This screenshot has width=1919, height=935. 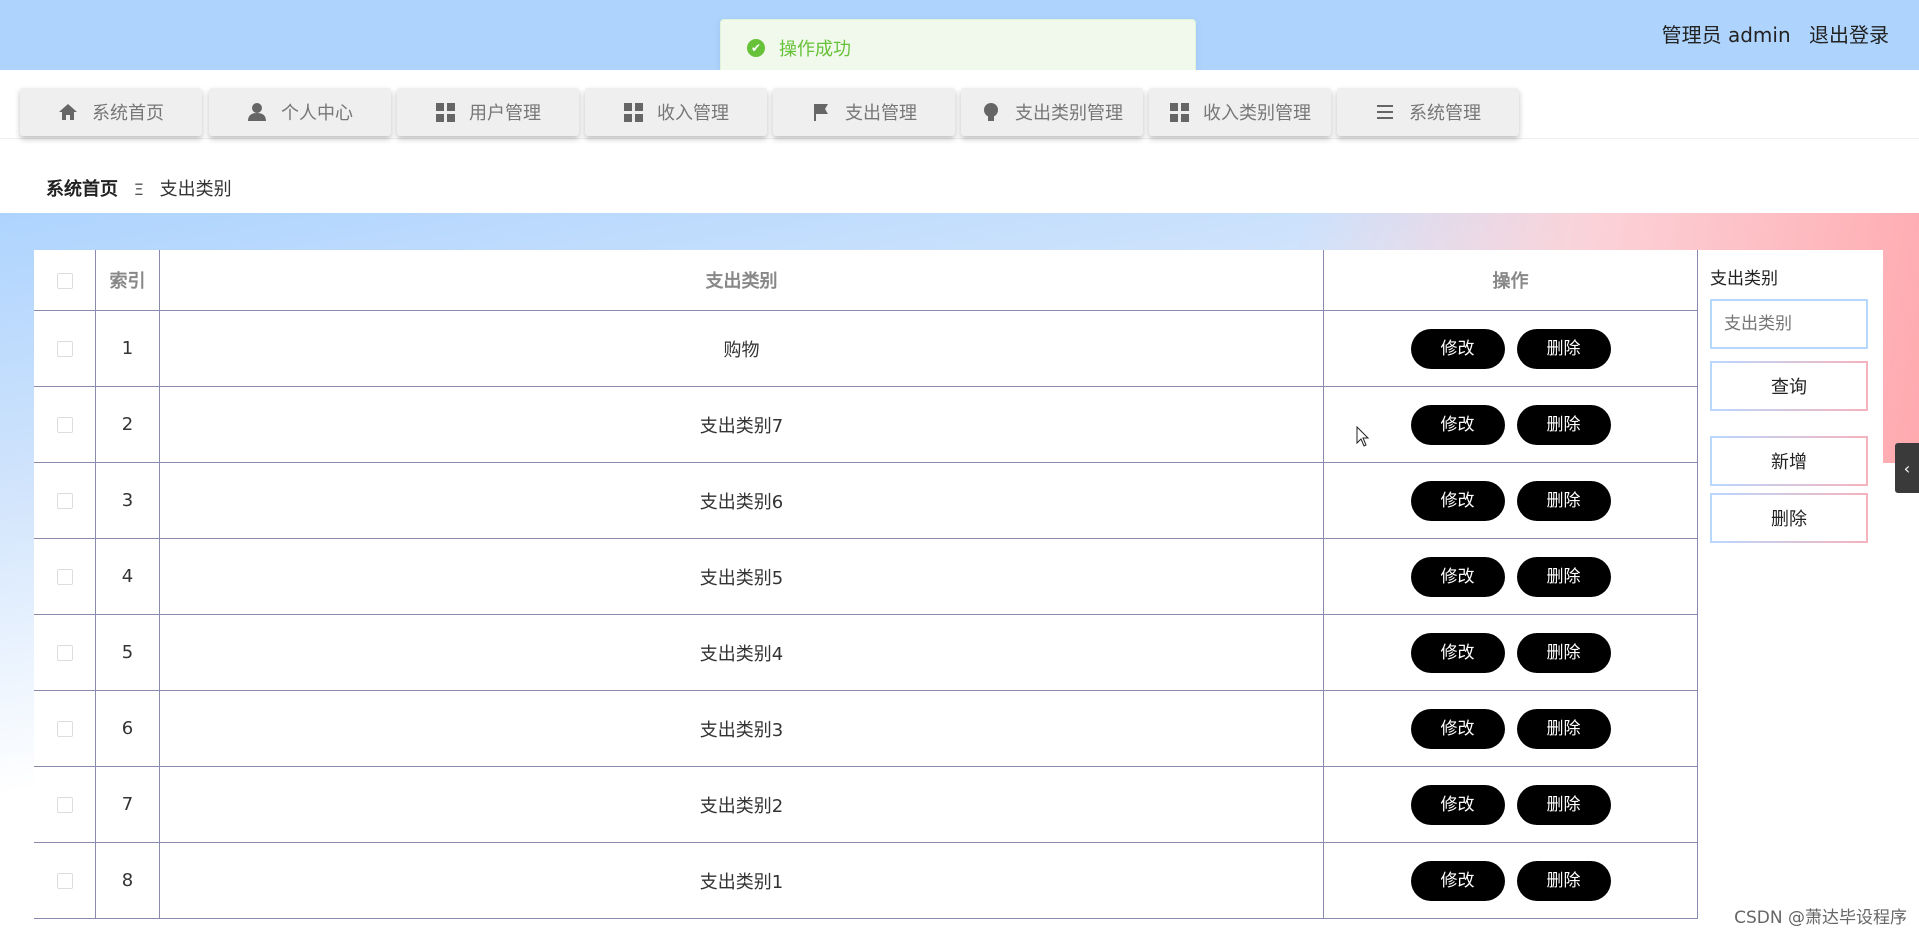 I want to click on nav-item-home: 系统首页, so click(x=111, y=112).